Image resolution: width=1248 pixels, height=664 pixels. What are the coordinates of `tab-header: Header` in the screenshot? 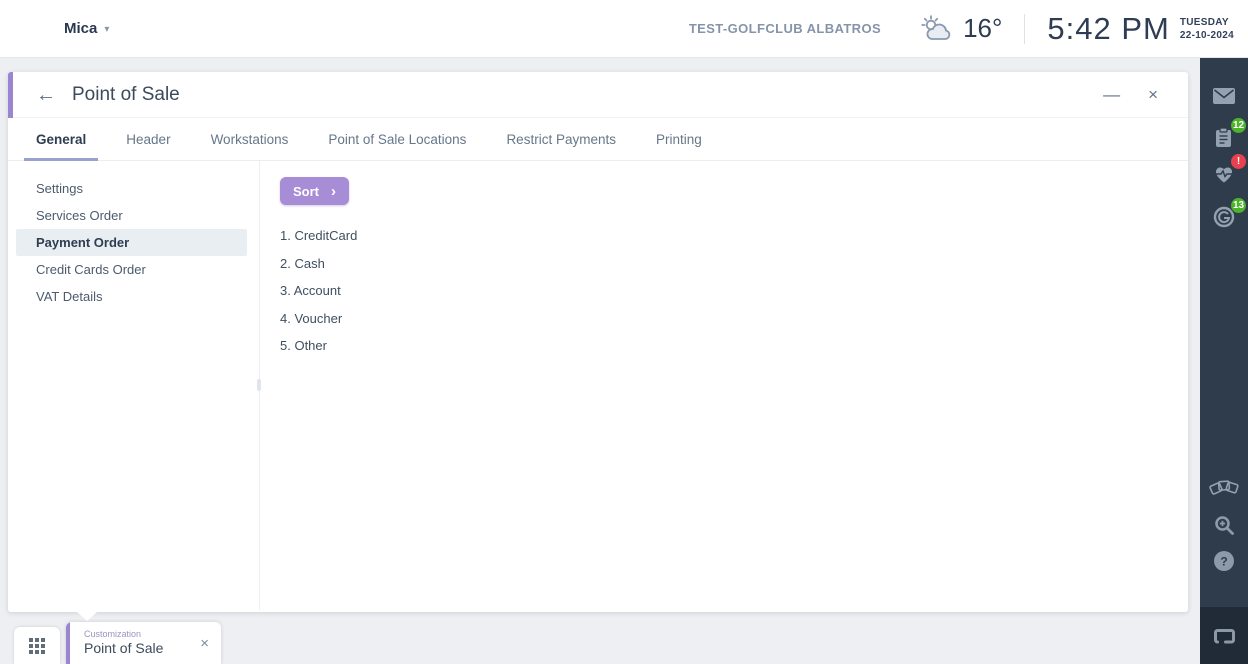 It's located at (148, 139).